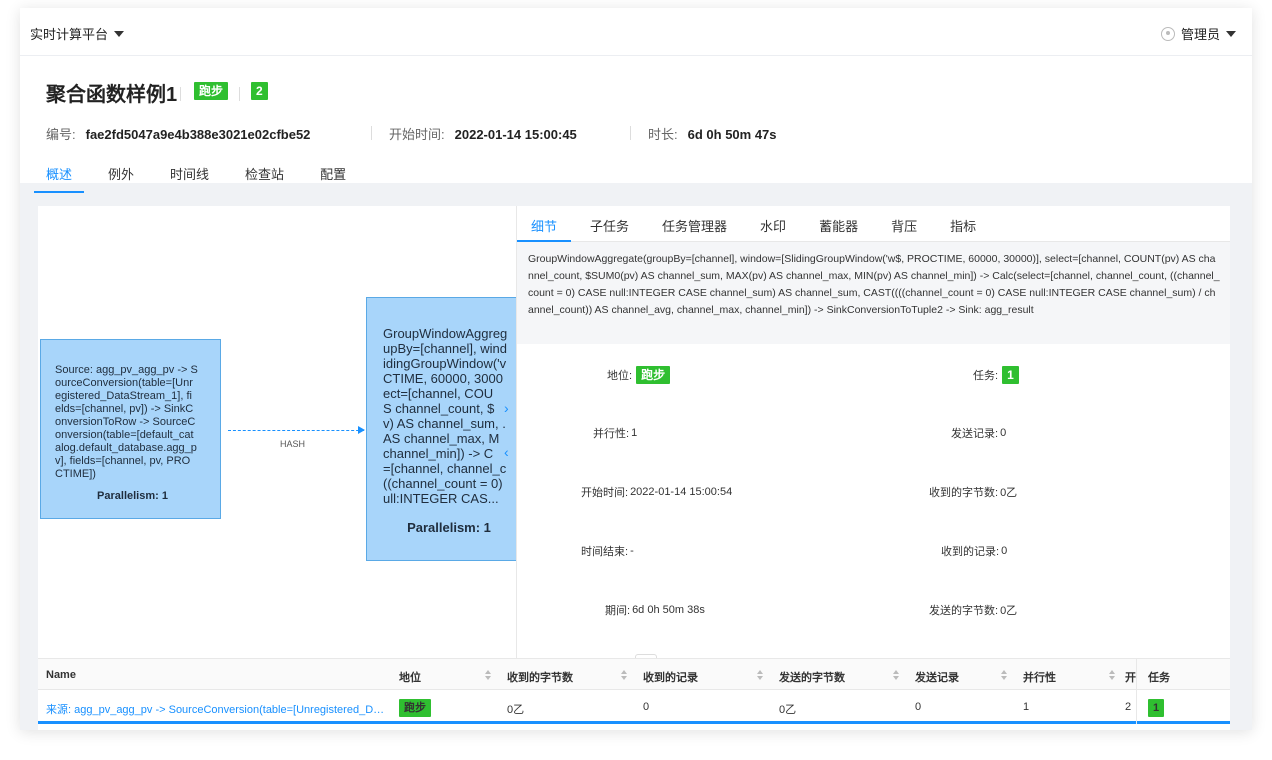  I want to click on field-sent-records: 发送记录: 0, so click(978, 433).